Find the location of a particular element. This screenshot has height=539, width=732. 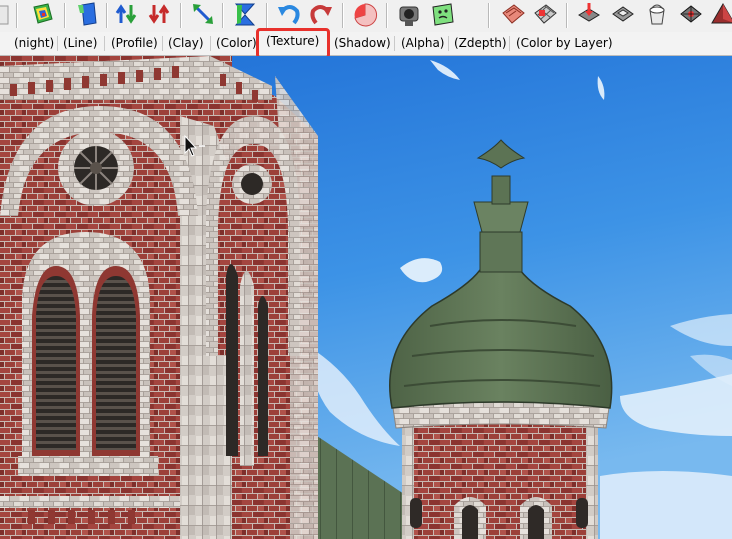

face-map-icon is located at coordinates (443, 14).